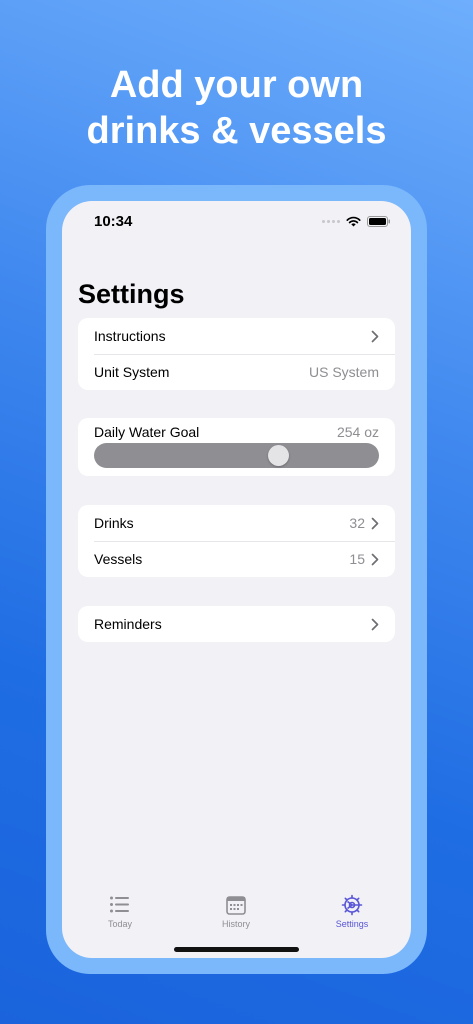 The width and height of the screenshot is (473, 1024). I want to click on reminders-group: Reminders, so click(236, 624).